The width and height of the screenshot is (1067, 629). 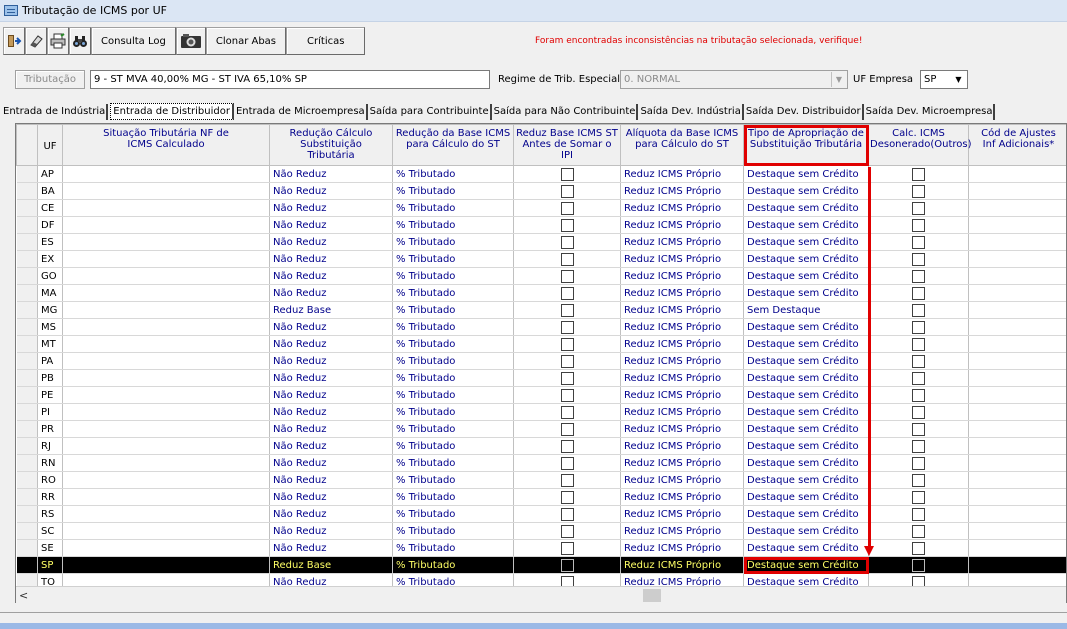 I want to click on cell-uf: RO, so click(x=50, y=480).